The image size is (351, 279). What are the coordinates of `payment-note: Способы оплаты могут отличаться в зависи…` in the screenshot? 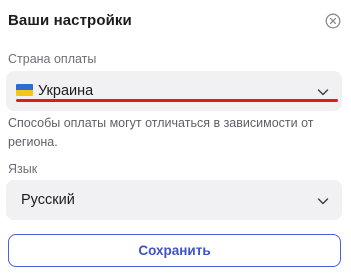 It's located at (161, 132).